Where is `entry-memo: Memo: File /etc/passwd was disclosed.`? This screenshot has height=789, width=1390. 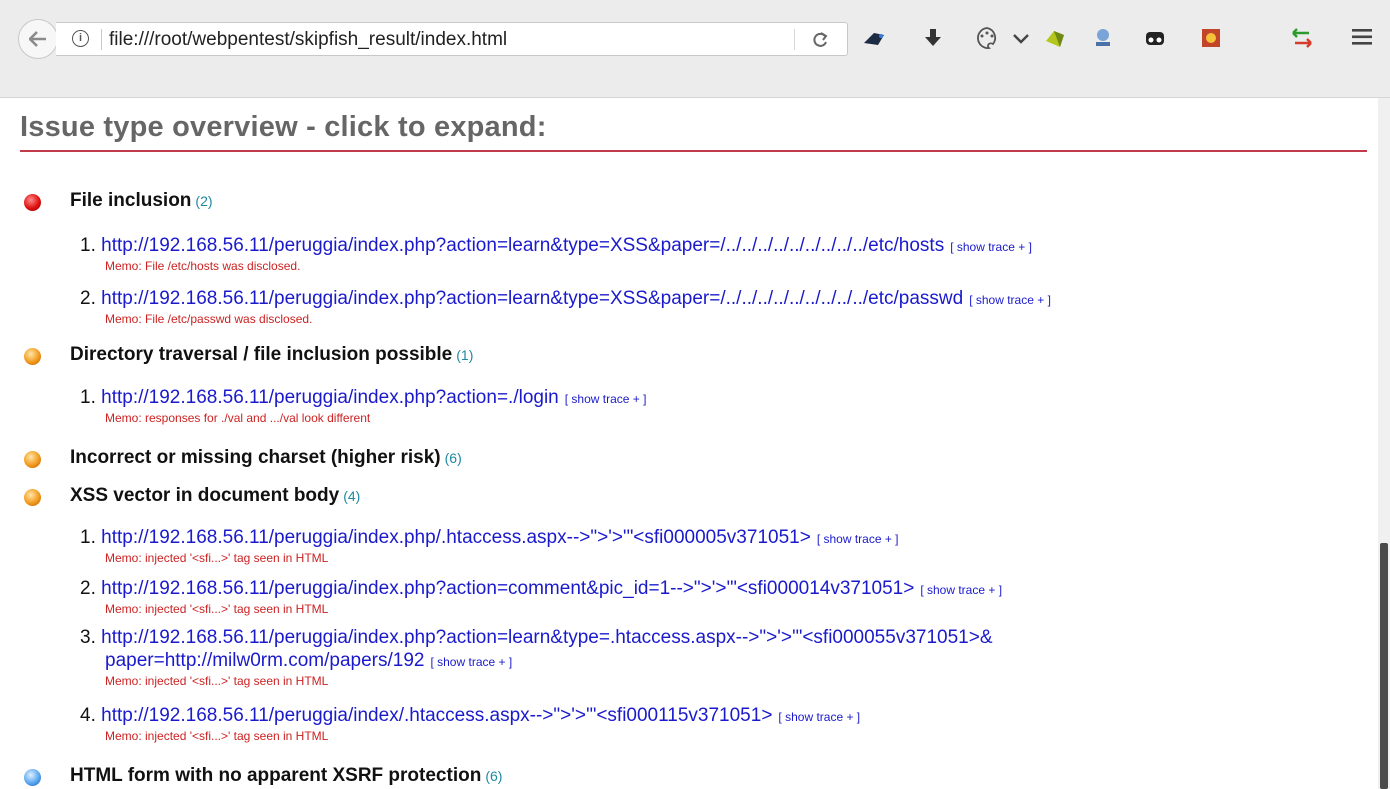
entry-memo: Memo: File /etc/passwd was disclosed. is located at coordinates (209, 319).